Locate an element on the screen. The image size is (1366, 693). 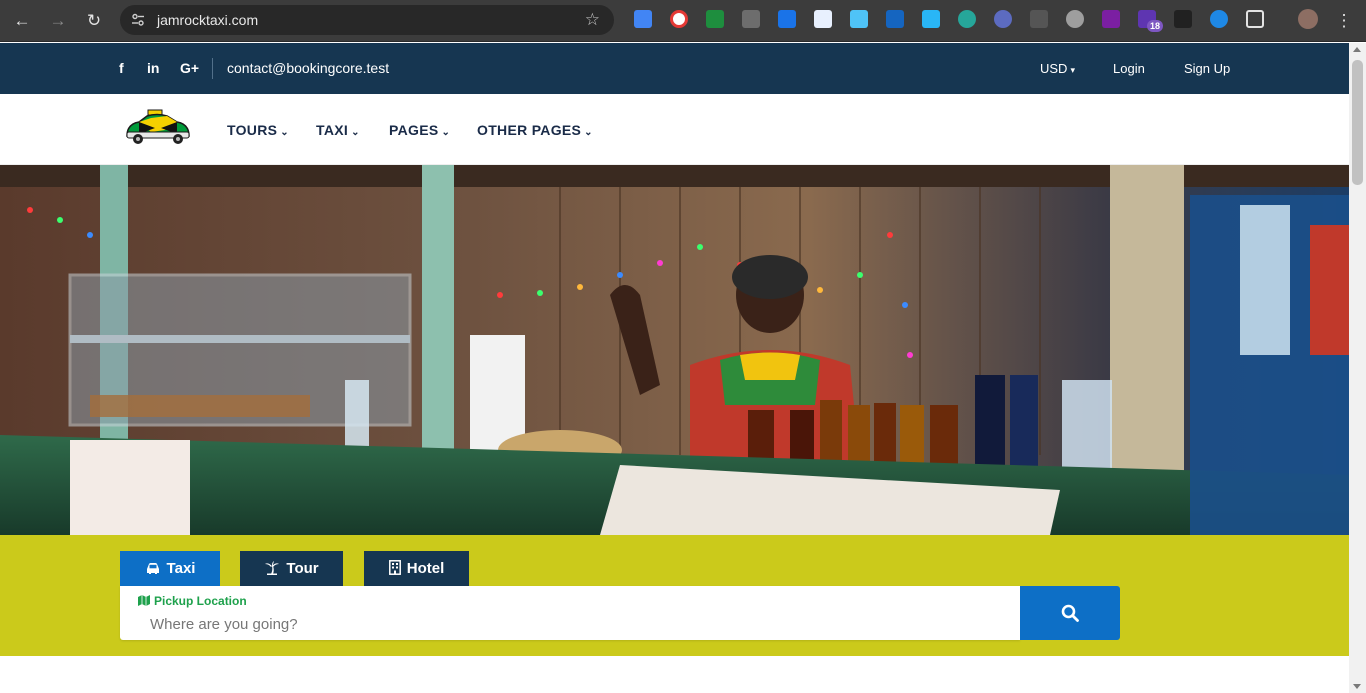
currency-dropdown: USD ▾ is located at coordinates (1057, 68).